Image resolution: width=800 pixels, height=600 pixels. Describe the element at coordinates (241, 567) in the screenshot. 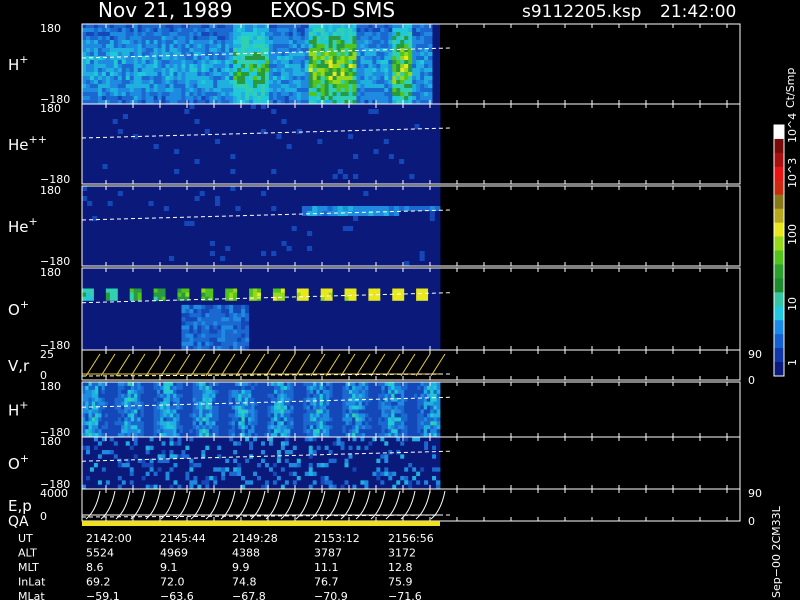

I see `footer-cell: 9.9` at that location.